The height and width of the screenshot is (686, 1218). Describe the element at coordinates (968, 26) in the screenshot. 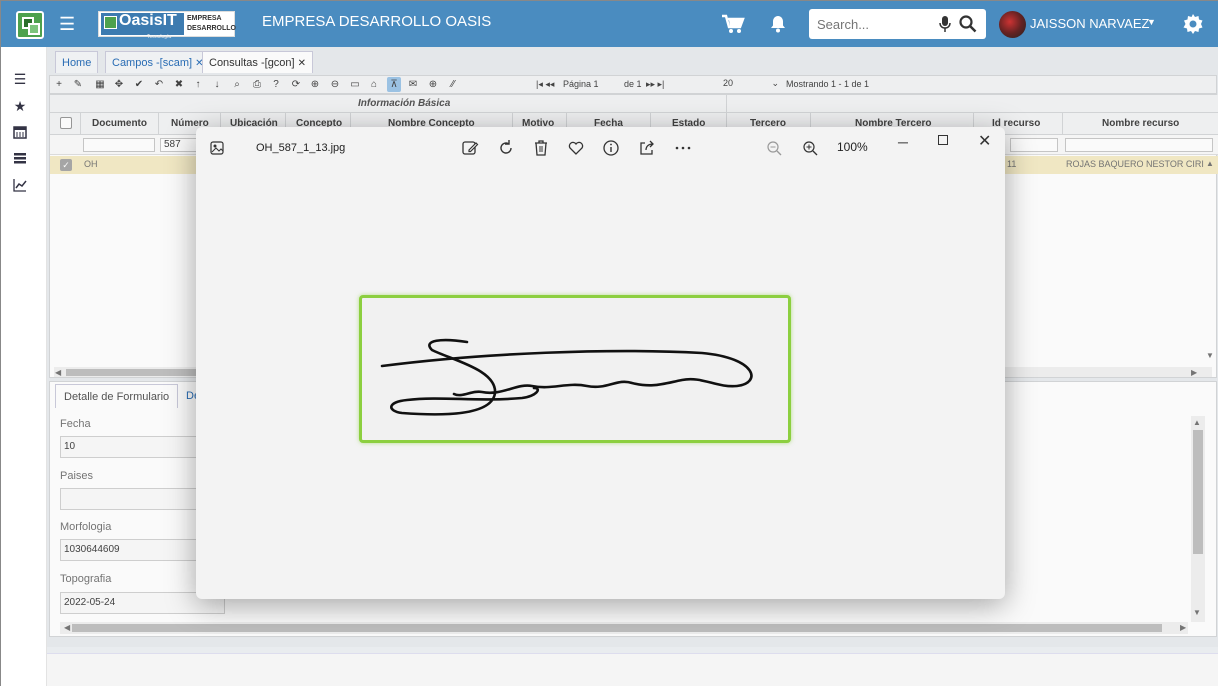

I see `search-icon` at that location.